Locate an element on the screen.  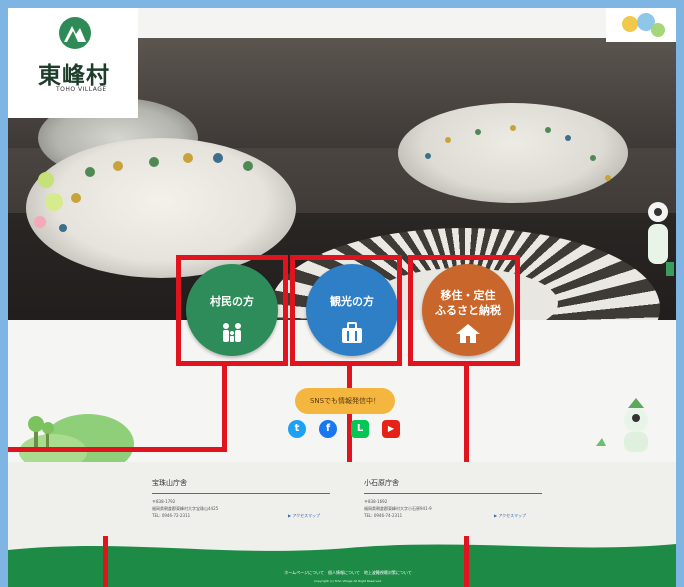
sns-bubble: SNSでも情報発信中！ is located at coordinates (345, 401).